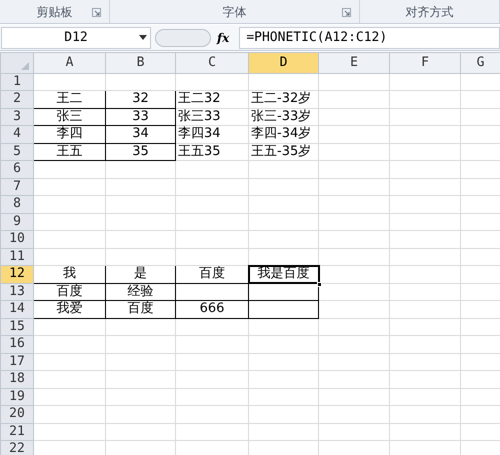 This screenshot has height=455, width=500. What do you see at coordinates (76, 37) in the screenshot?
I see `name-box: D12` at bounding box center [76, 37].